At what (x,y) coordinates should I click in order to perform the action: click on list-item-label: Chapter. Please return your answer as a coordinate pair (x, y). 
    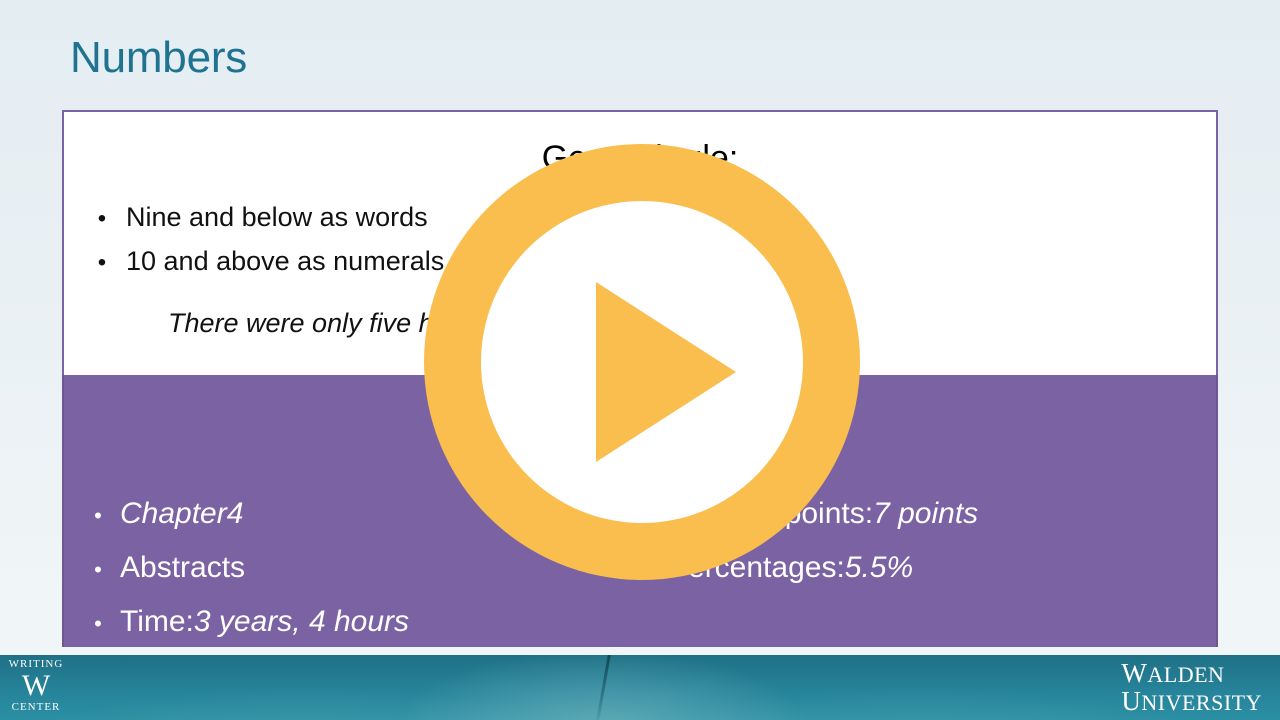
    Looking at the image, I should click on (173, 513).